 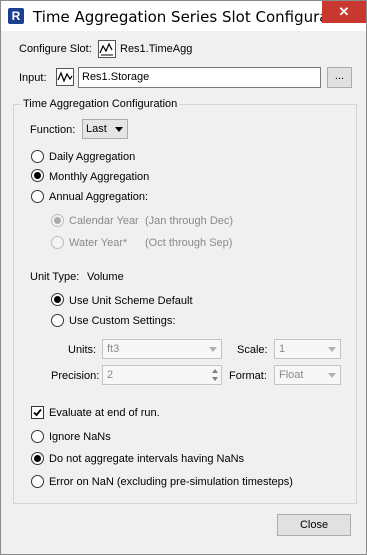 I want to click on function-select: Last, so click(x=105, y=129).